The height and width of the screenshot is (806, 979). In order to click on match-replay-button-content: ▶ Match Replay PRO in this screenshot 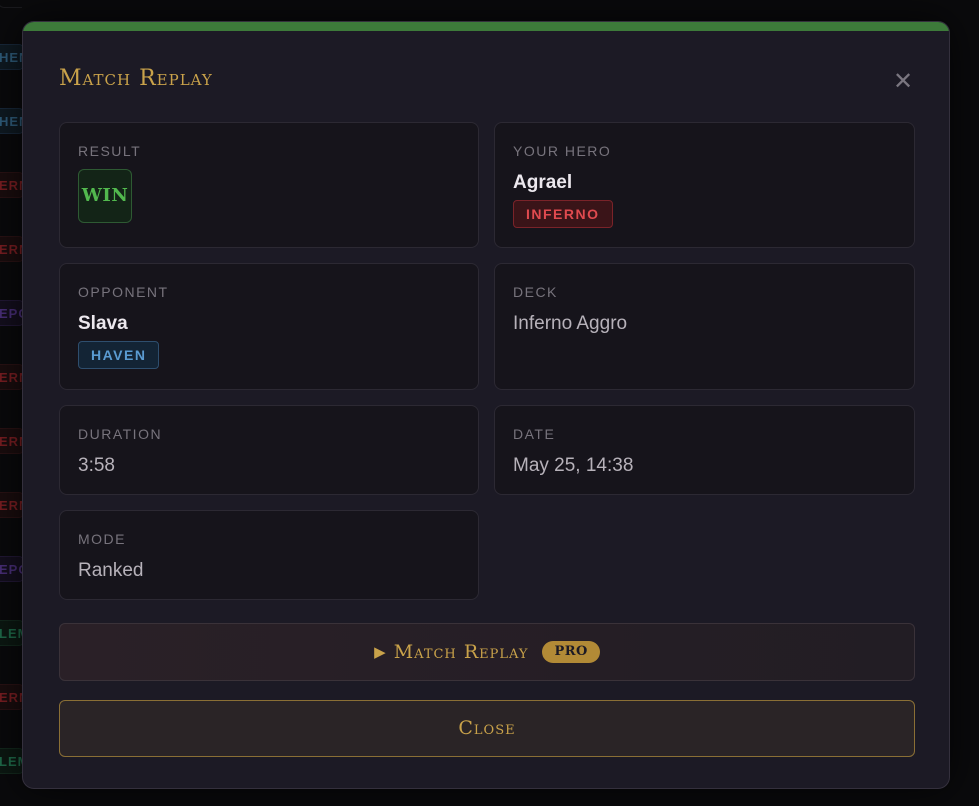, I will do `click(487, 652)`.